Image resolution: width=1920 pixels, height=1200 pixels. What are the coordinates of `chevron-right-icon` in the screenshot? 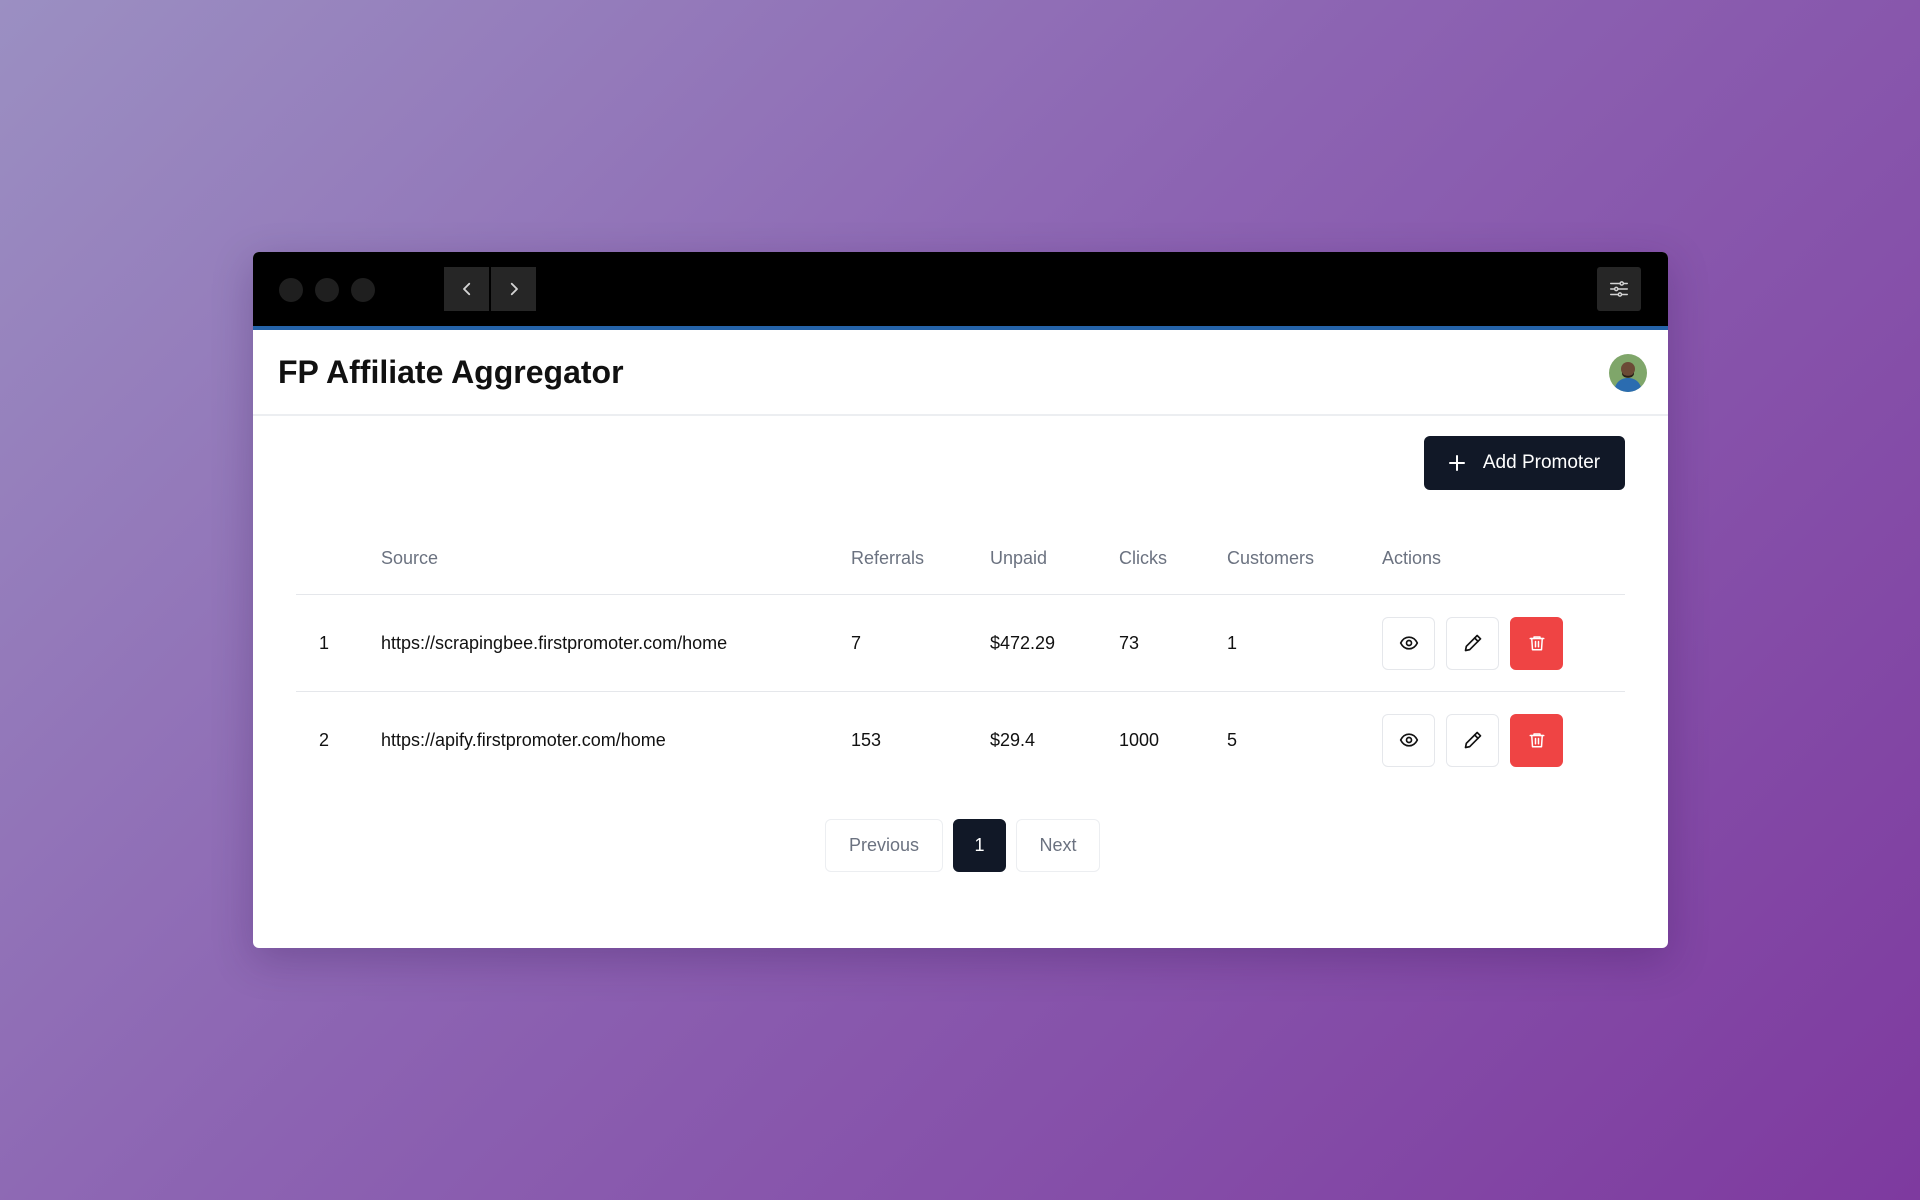 It's located at (514, 289).